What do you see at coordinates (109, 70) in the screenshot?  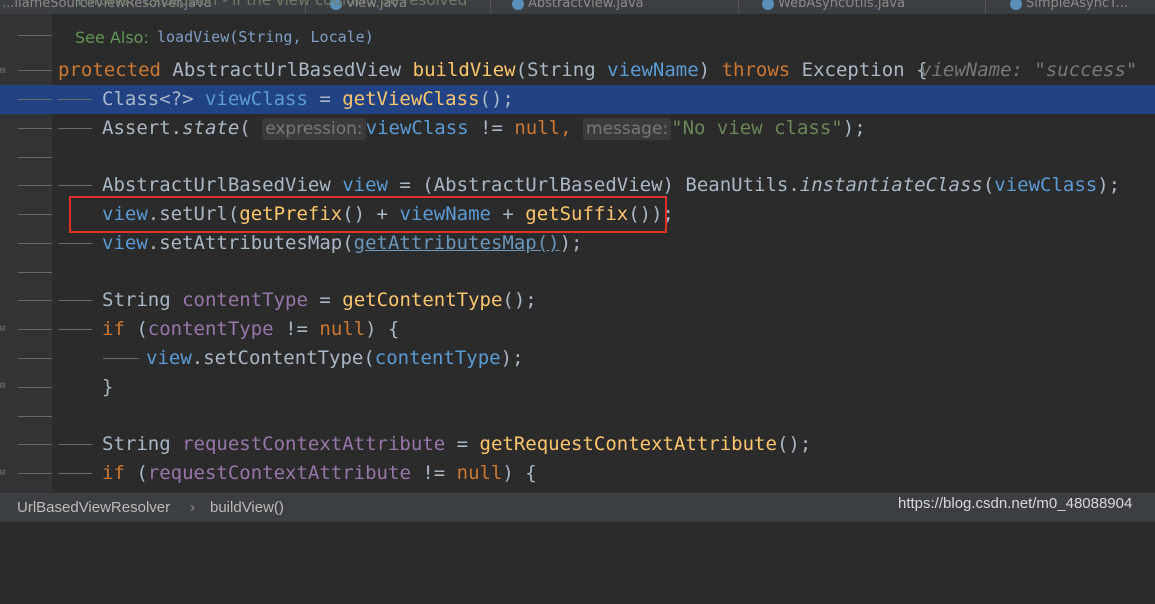 I see `keyword-protected: protected` at bounding box center [109, 70].